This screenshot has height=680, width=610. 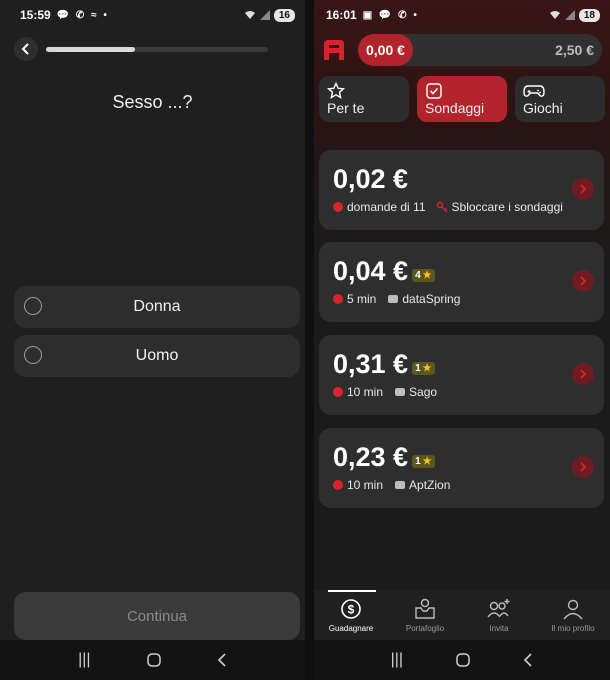 I want to click on option-uomo: Uomo, so click(x=157, y=356).